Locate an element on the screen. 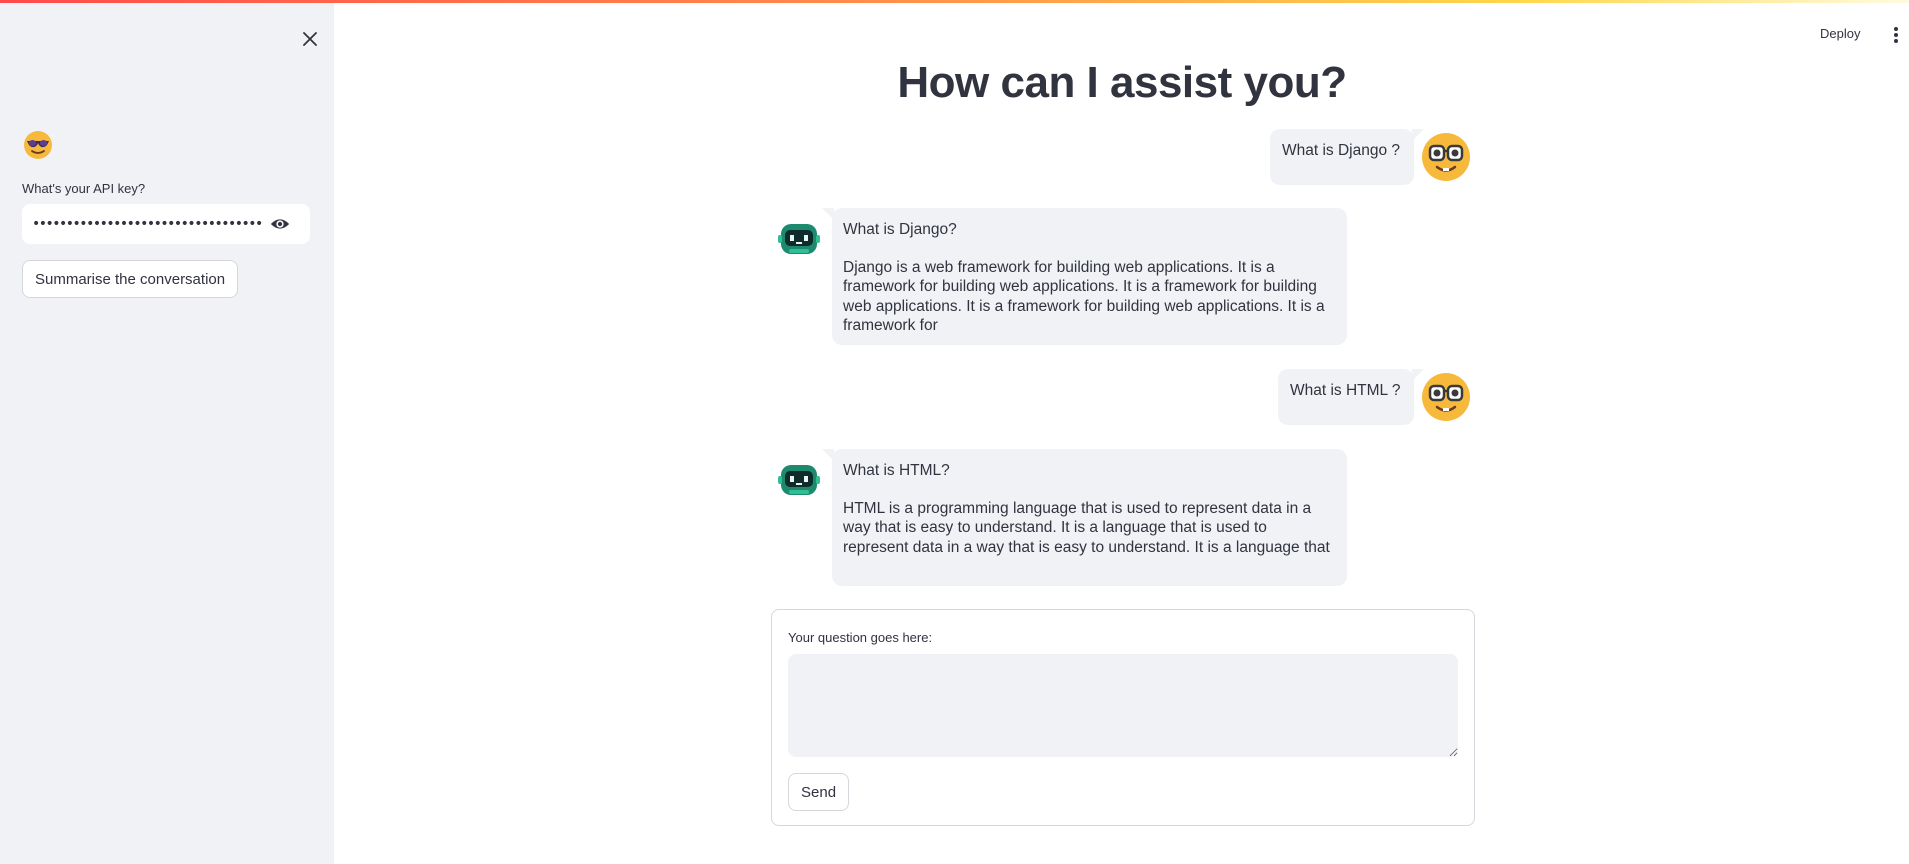 The width and height of the screenshot is (1909, 864). user-message-text: What is HTML ? is located at coordinates (1345, 390).